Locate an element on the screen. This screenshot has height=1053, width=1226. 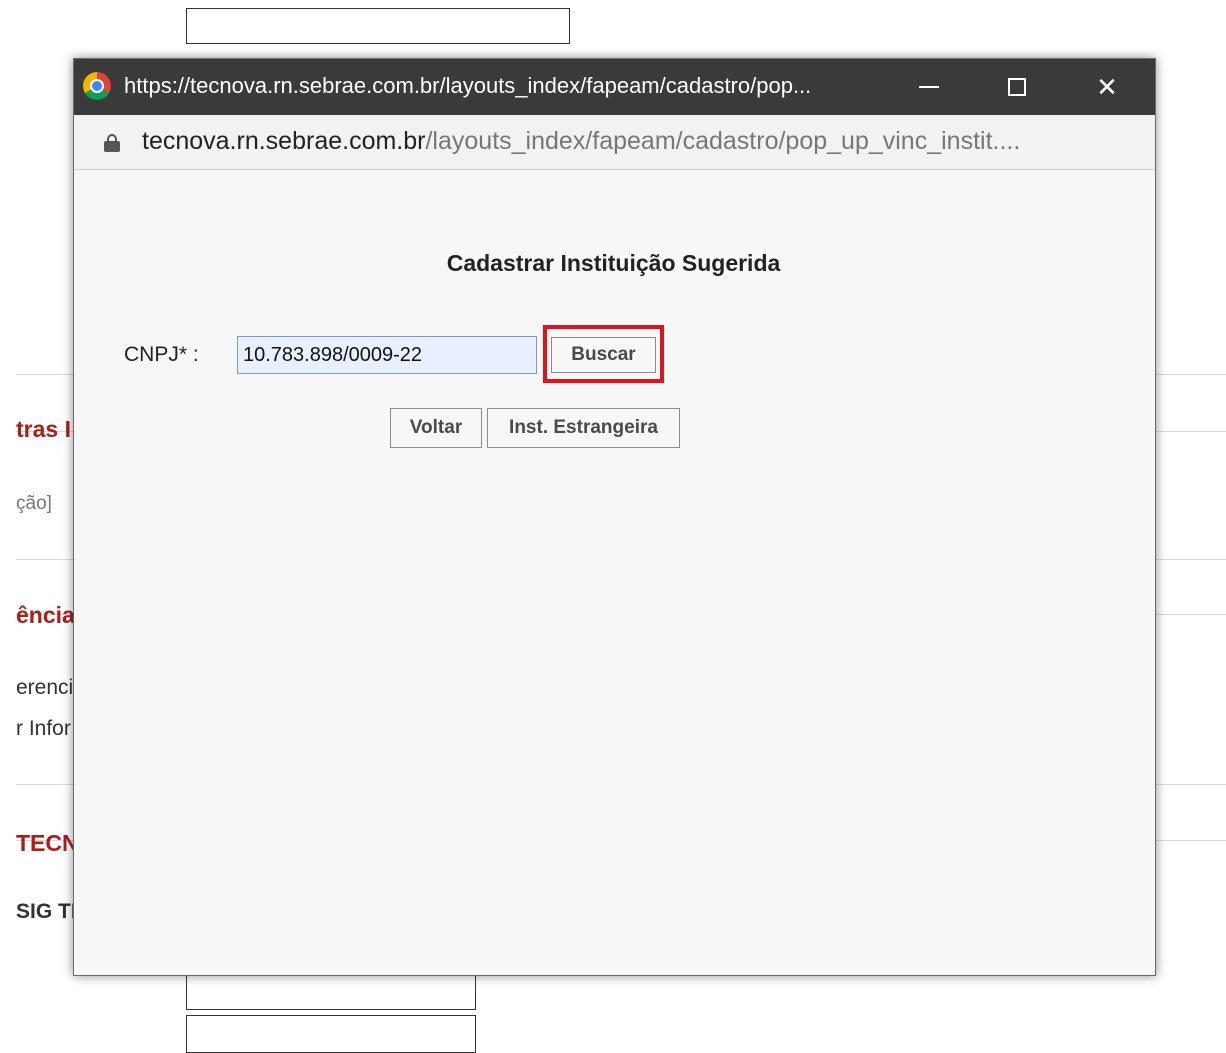
background-heading-1: tras I is located at coordinates (43, 429).